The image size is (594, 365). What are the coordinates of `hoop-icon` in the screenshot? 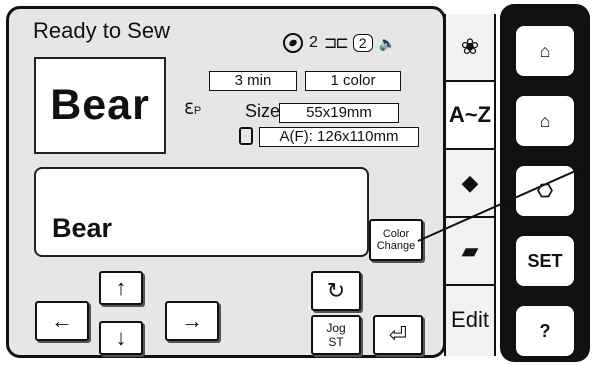 It's located at (246, 136).